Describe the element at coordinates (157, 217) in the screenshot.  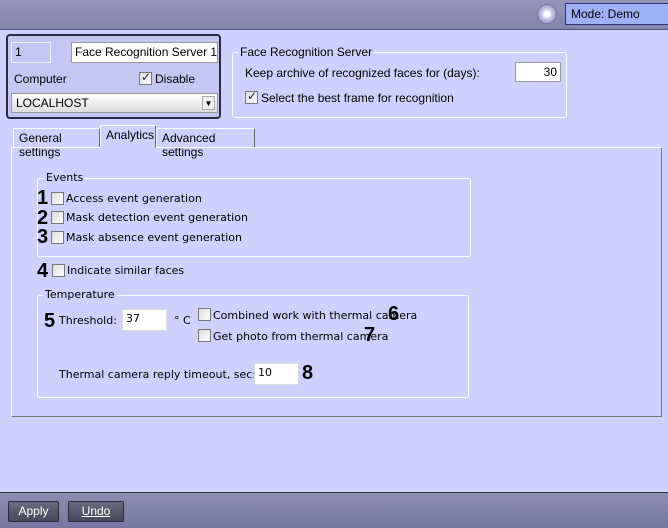
I see `mask-detection-label: Mask detection event generation` at that location.